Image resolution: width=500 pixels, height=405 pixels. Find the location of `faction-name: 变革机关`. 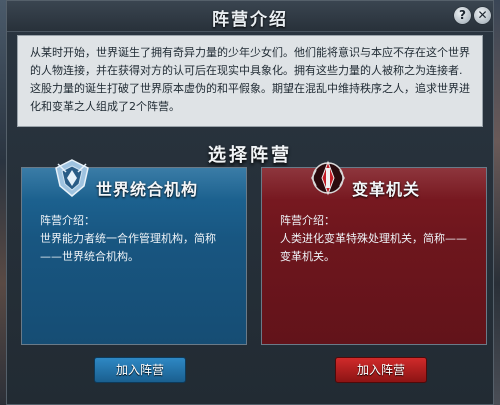

faction-name: 变革机关 is located at coordinates (386, 189).